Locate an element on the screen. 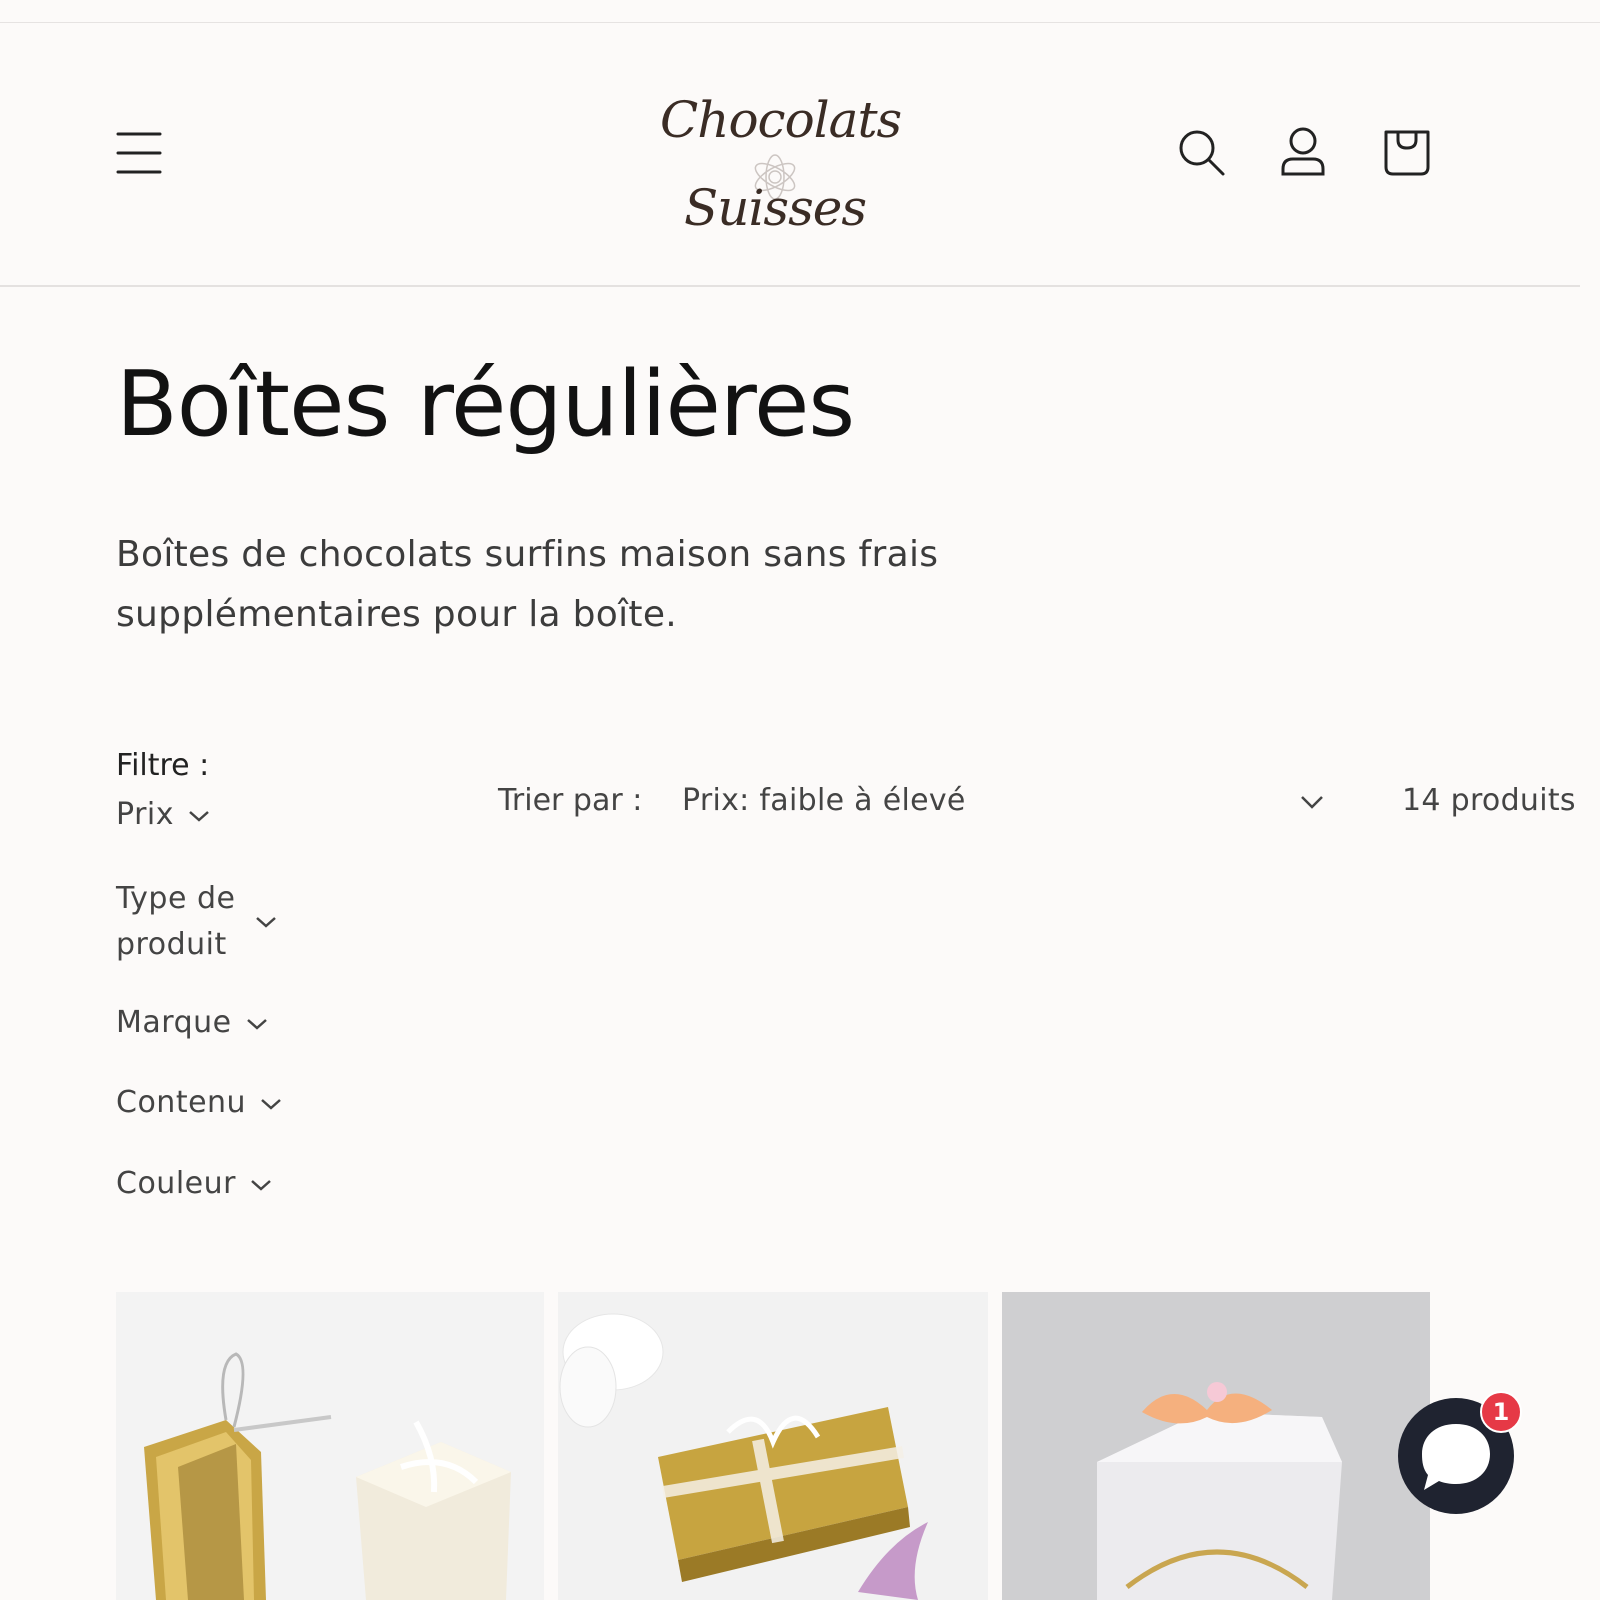  filter-content: Contenu is located at coordinates (199, 1102).